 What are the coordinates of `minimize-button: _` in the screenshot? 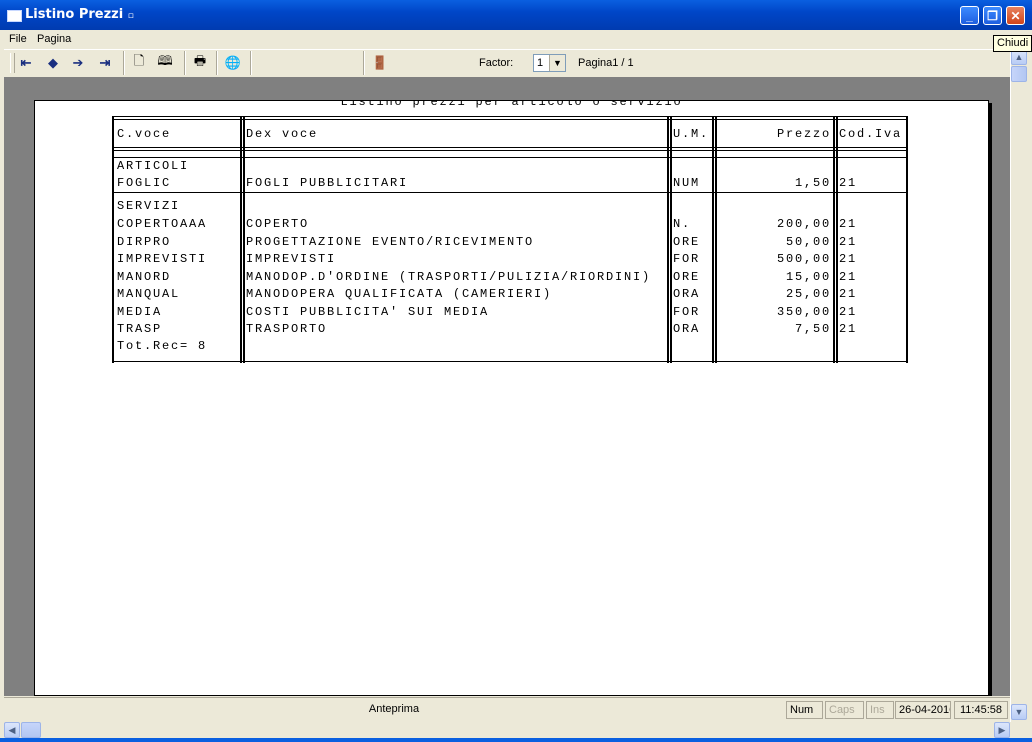 It's located at (969, 15).